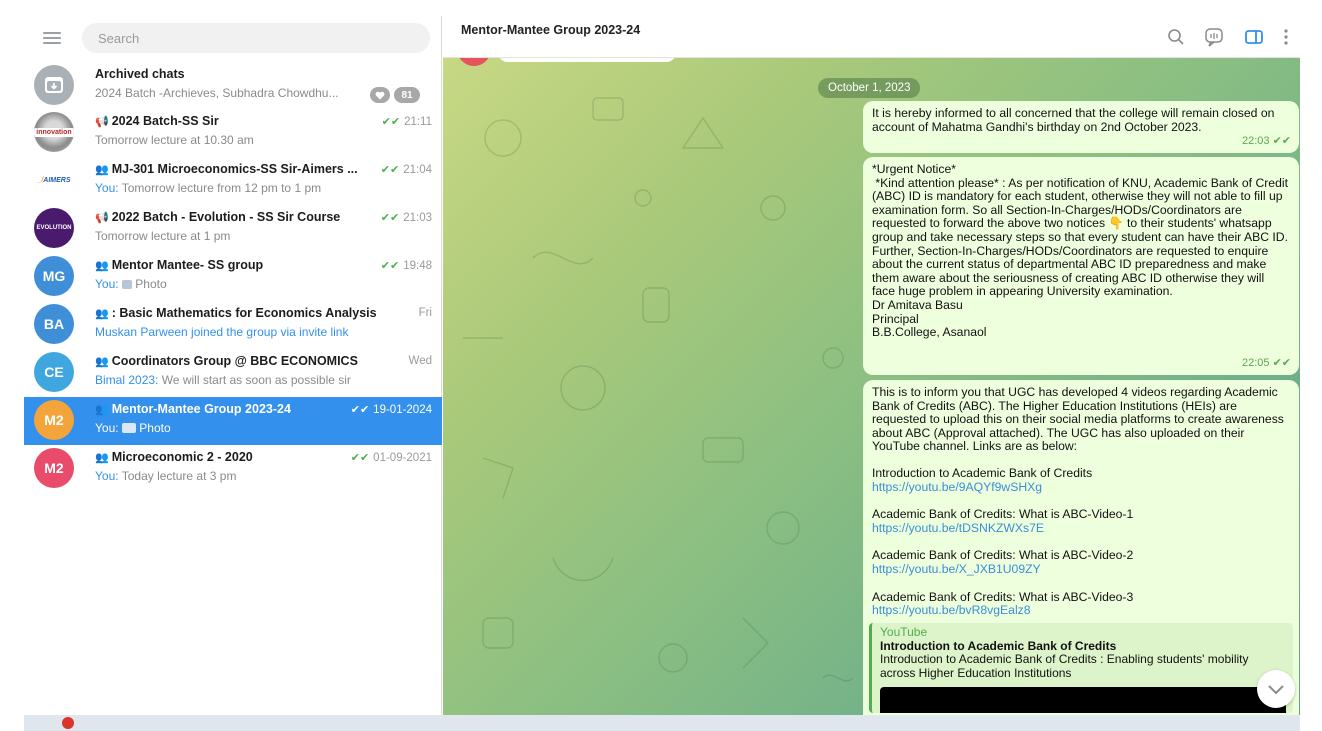  I want to click on video-chat-icon, so click(1214, 37).